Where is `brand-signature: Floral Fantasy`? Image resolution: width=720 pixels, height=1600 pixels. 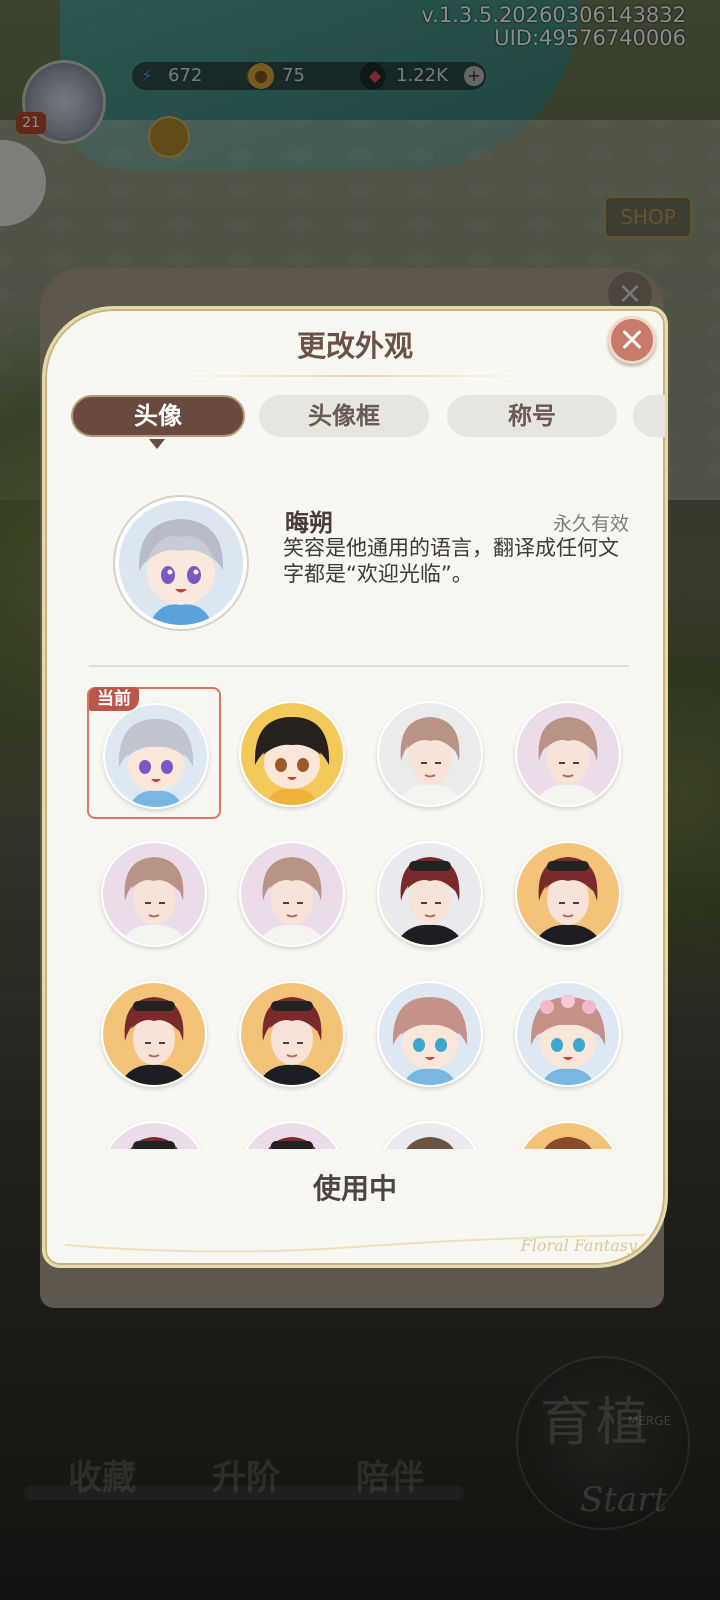
brand-signature: Floral Fantasy is located at coordinates (578, 1245).